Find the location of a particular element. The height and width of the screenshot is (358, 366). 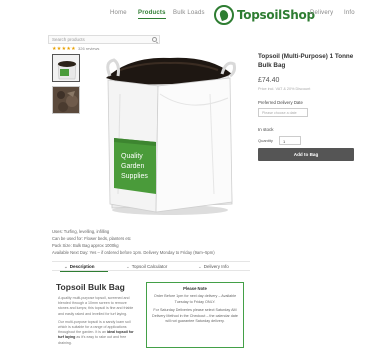

quantity-value: 1 is located at coordinates (284, 141).